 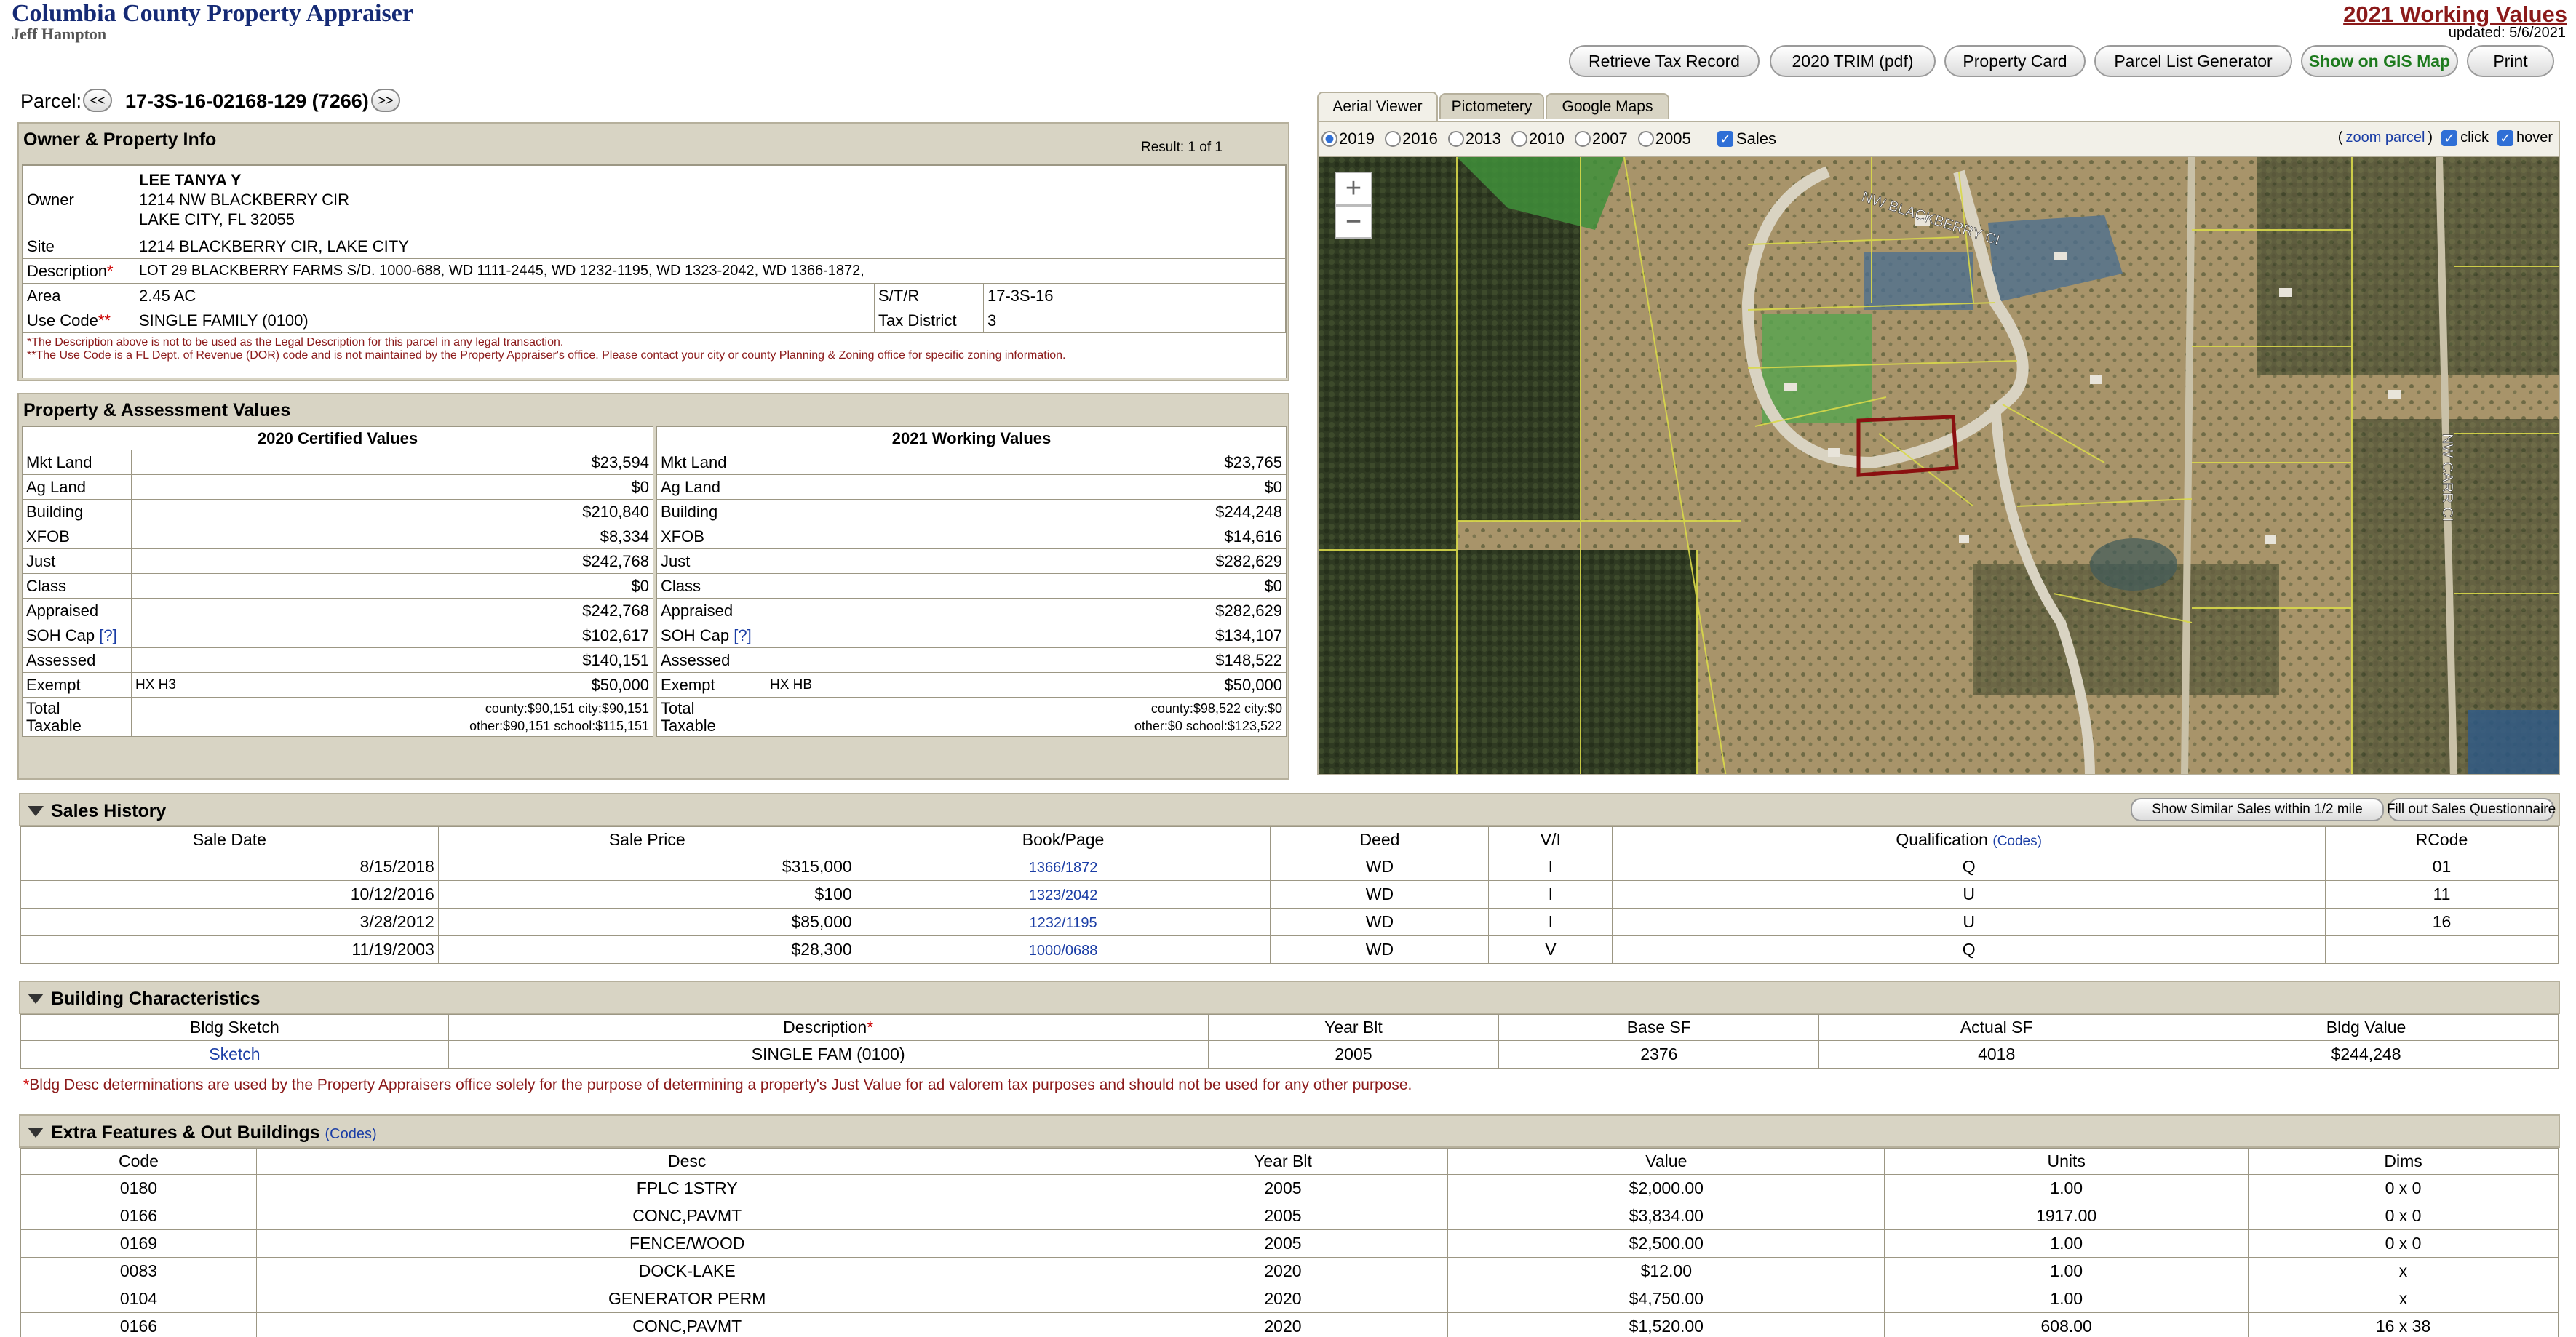 What do you see at coordinates (212, 14) in the screenshot?
I see `site-title: Columbia County Property Appraiser` at bounding box center [212, 14].